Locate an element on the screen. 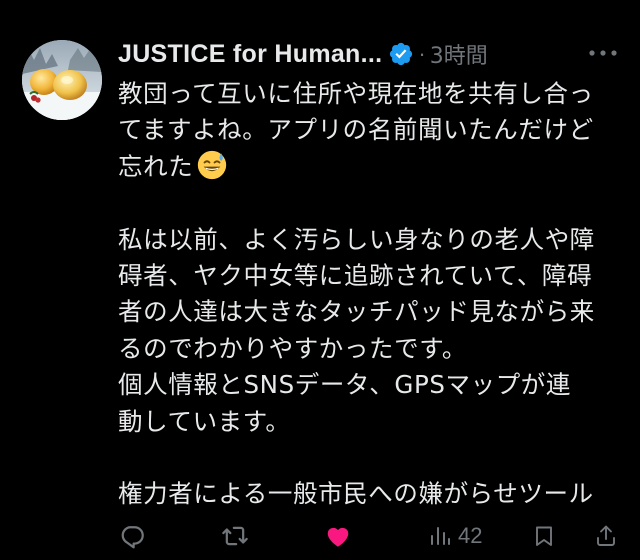 The image size is (640, 560). views-count: 42 is located at coordinates (470, 535).